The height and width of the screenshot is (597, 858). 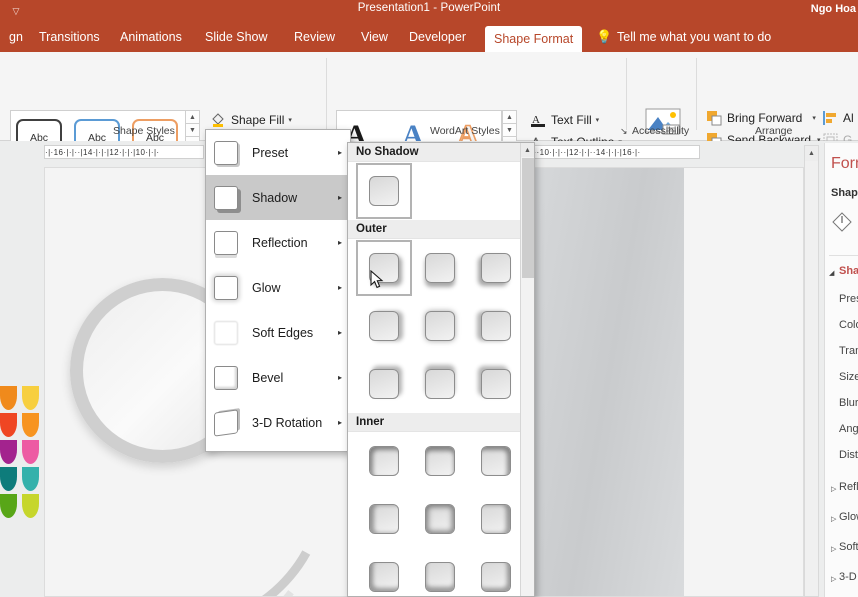 I want to click on pane-field-color: Color, so click(x=848, y=325).